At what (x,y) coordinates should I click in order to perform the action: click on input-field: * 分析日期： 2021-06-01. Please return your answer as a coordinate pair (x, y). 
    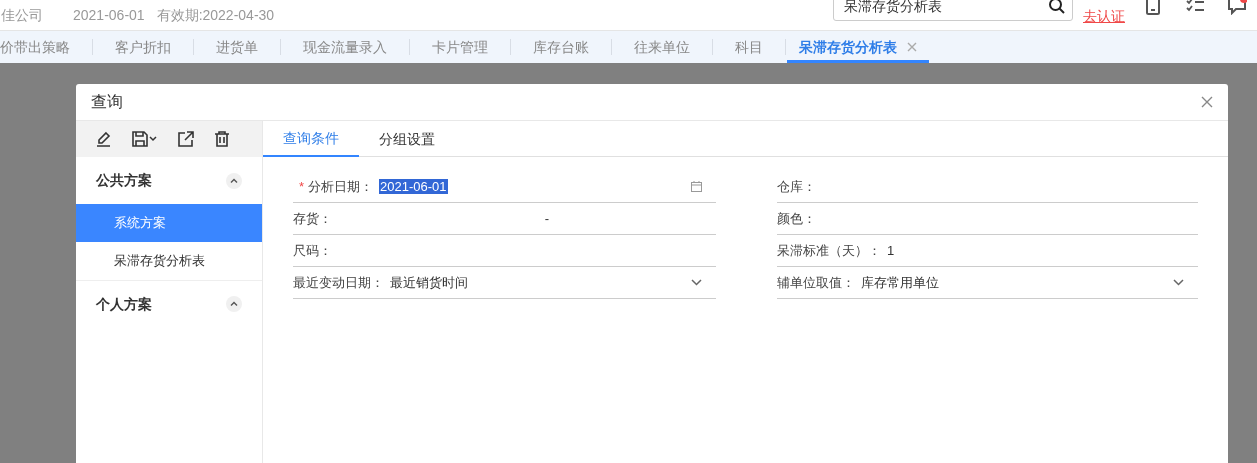
    Looking at the image, I should click on (504, 187).